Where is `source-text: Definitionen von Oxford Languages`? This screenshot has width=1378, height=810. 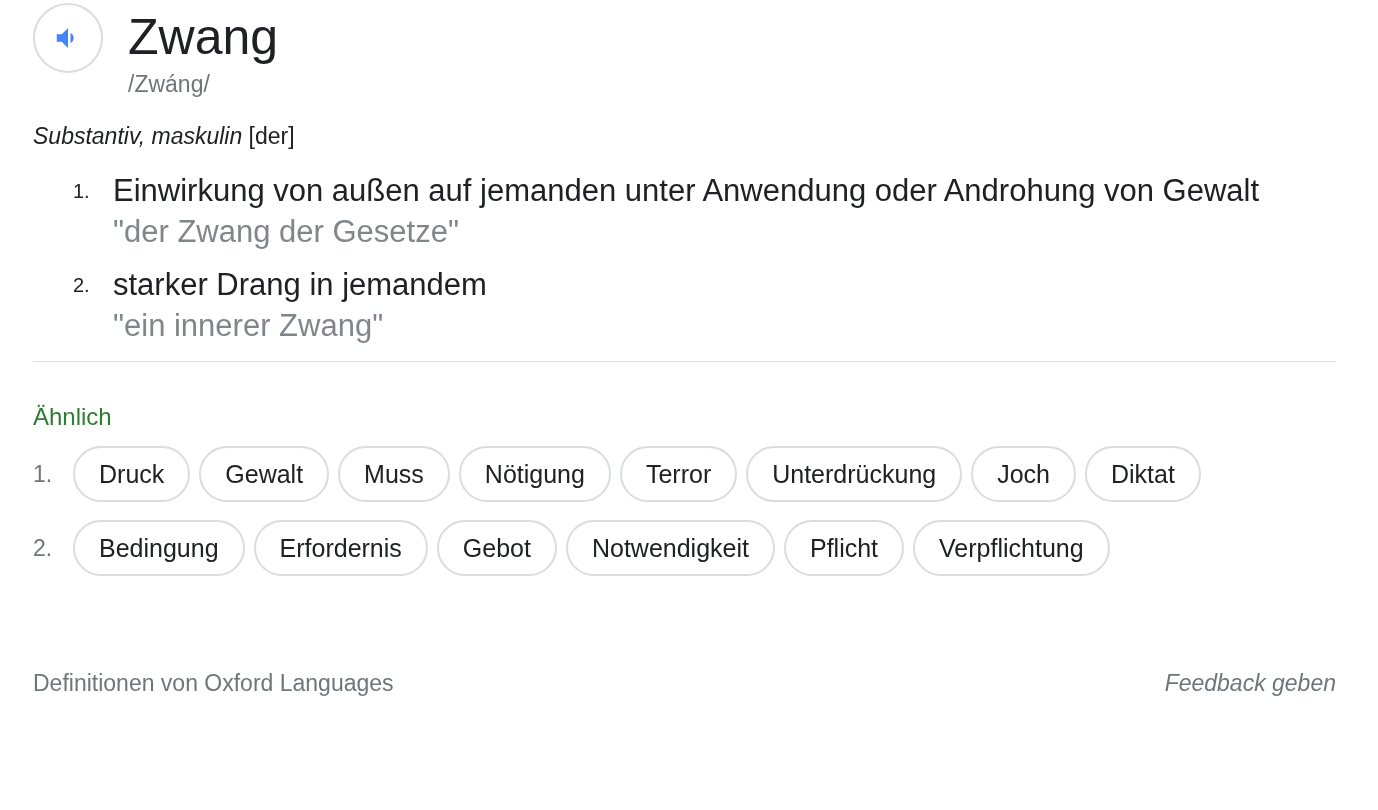
source-text: Definitionen von Oxford Languages is located at coordinates (213, 683).